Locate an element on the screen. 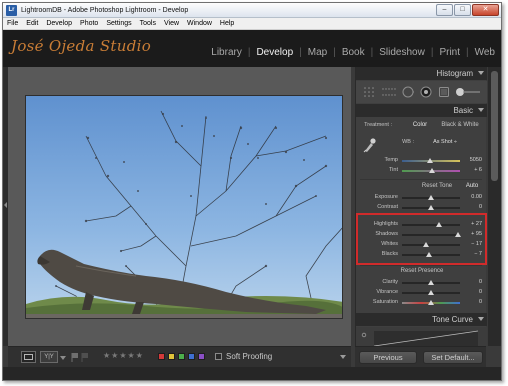  previous-button: Previous is located at coordinates (388, 357).